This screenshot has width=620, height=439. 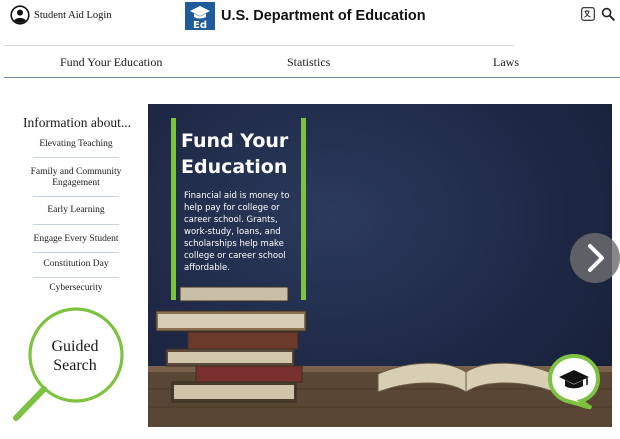 I want to click on chat-assistant-icon, so click(x=574, y=381).